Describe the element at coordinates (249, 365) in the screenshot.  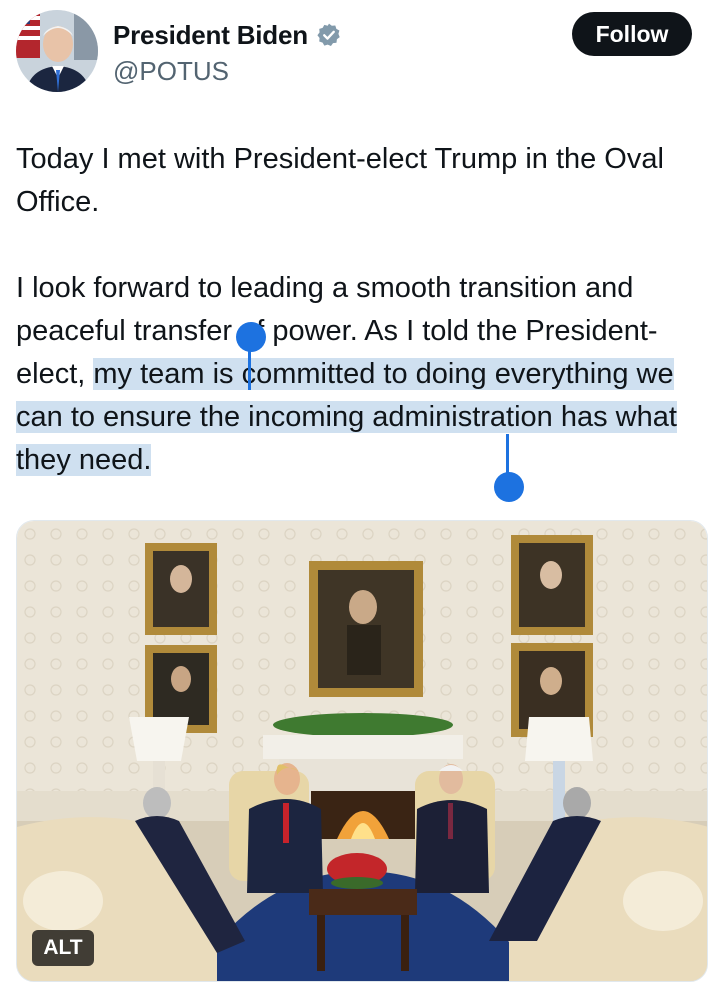
I see `selection-start-caret` at that location.